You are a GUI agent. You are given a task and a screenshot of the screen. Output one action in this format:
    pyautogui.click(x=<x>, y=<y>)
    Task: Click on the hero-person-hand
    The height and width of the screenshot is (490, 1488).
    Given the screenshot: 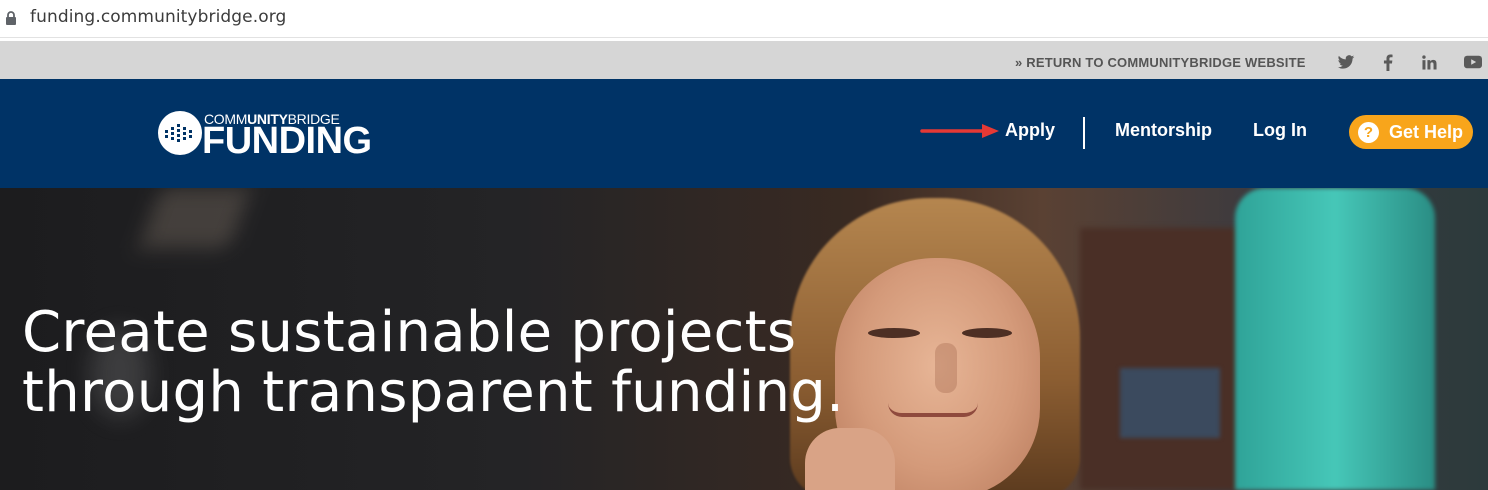 What is the action you would take?
    pyautogui.click(x=850, y=459)
    